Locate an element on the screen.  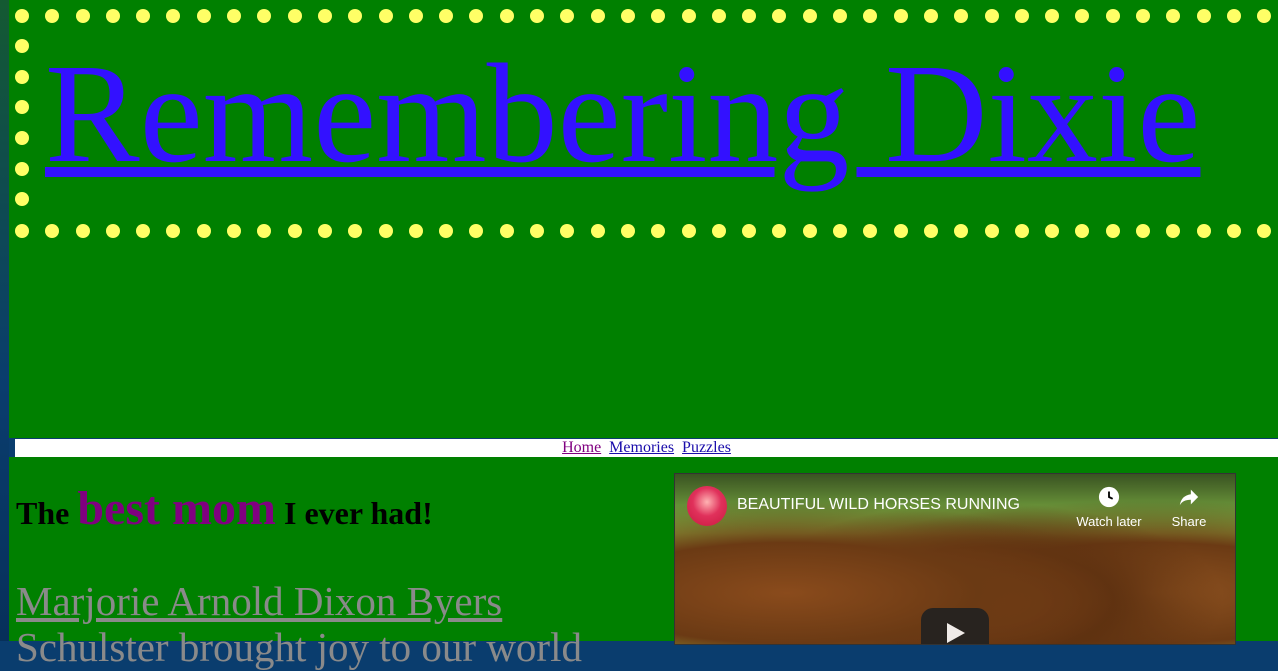
video-title: BEAUTIFUL WILD HORSES RUNNING is located at coordinates (878, 505).